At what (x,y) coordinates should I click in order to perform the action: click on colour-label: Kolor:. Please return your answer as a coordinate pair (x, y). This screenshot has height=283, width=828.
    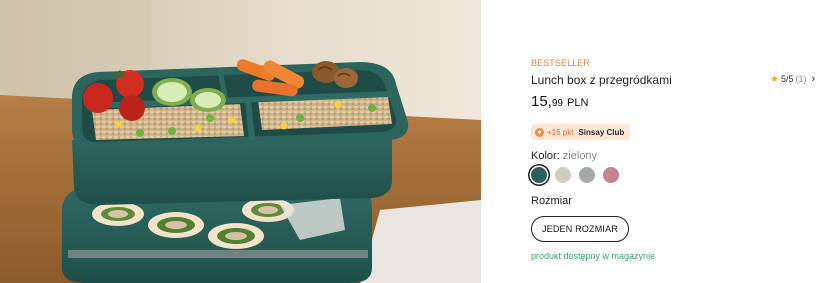
    Looking at the image, I should click on (545, 156).